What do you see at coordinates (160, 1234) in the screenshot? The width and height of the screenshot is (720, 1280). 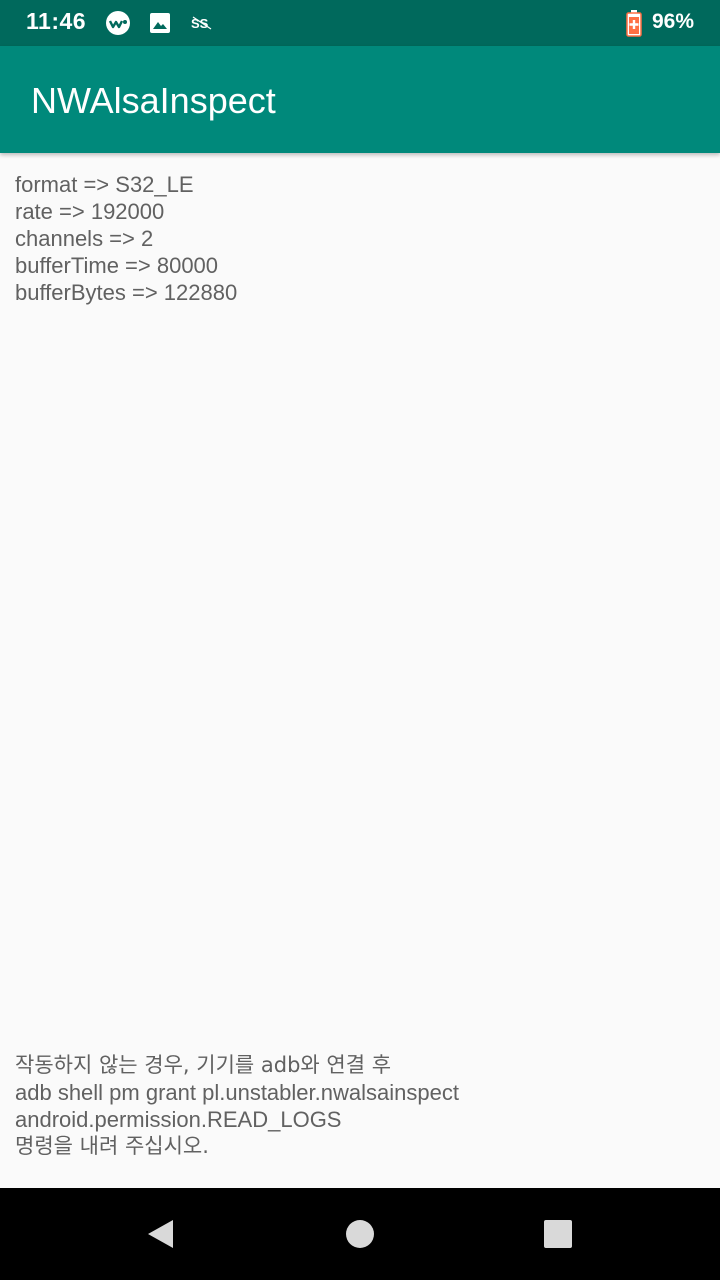 I see `back-icon` at bounding box center [160, 1234].